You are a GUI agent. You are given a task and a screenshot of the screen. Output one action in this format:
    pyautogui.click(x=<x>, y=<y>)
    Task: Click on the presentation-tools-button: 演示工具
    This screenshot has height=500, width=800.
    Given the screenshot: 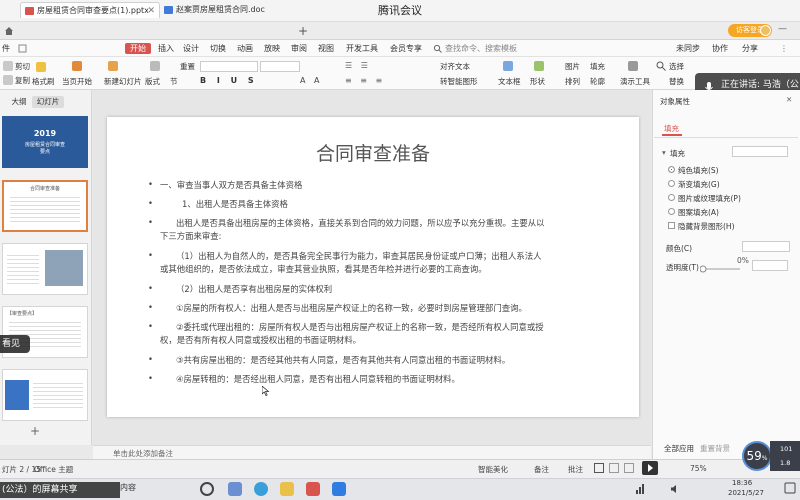 What is the action you would take?
    pyautogui.click(x=635, y=81)
    